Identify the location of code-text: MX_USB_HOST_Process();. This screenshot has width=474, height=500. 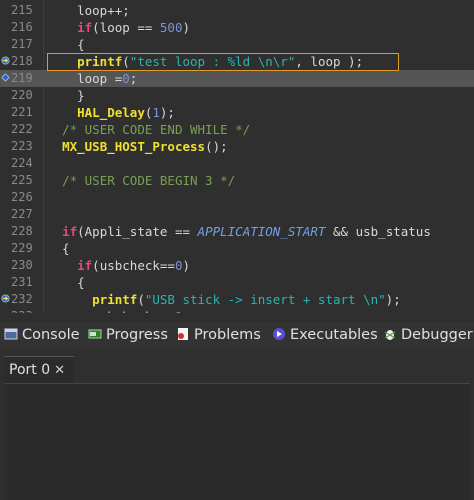
(137, 146).